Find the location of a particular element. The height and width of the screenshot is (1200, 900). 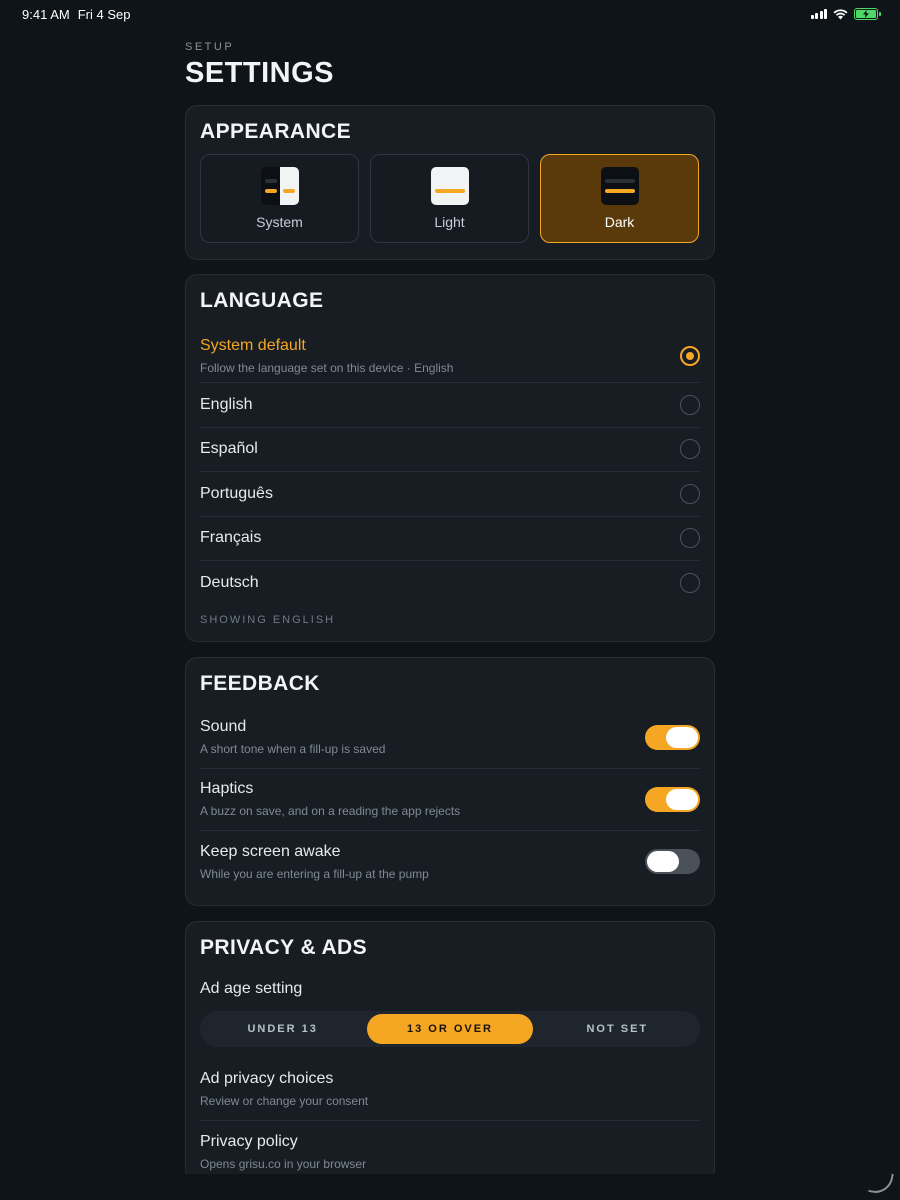

privacy-row-subtitle: Opens grisu.co in your browser is located at coordinates (283, 1163).